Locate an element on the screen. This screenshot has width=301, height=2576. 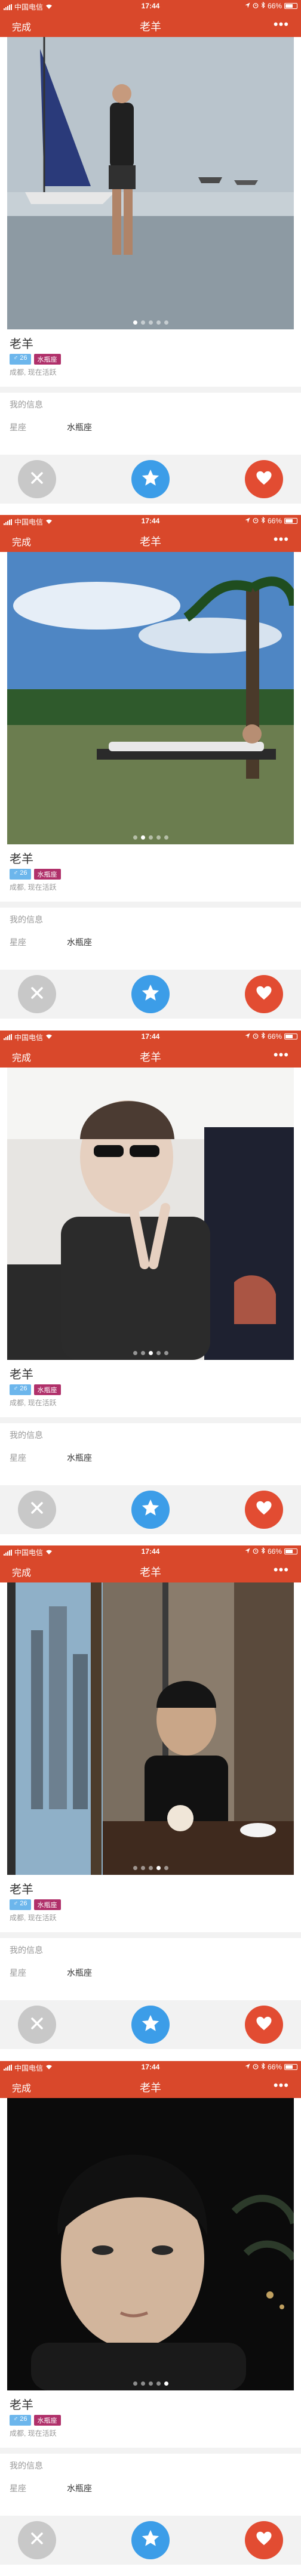
sailboat-beach-photo is located at coordinates (150, 183).